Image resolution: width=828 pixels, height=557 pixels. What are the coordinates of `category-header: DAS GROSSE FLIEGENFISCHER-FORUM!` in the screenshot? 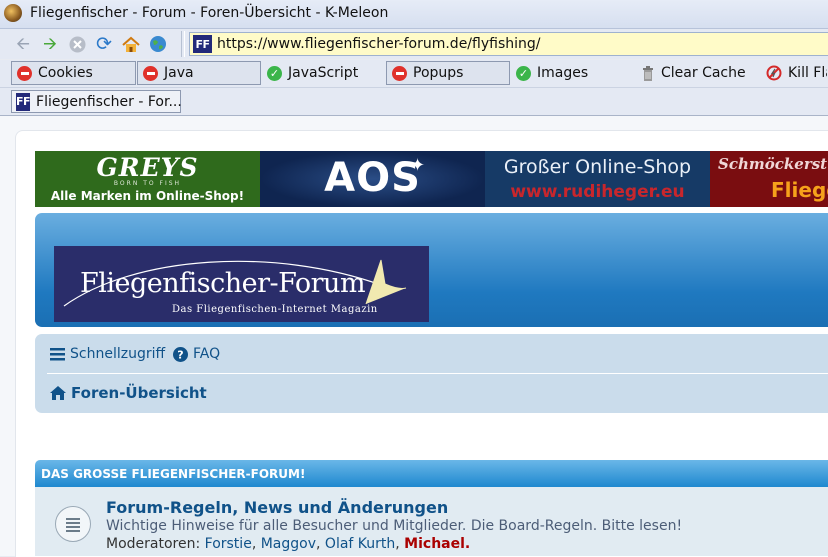 It's located at (431, 473).